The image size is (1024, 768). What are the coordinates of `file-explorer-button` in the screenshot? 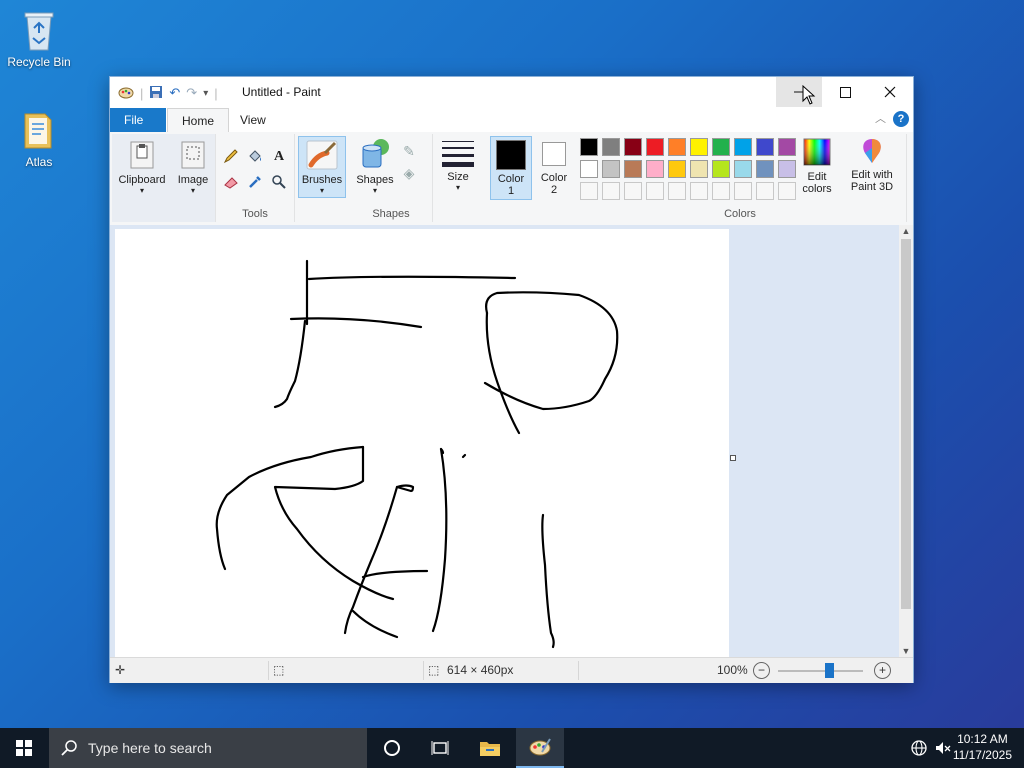 It's located at (490, 748).